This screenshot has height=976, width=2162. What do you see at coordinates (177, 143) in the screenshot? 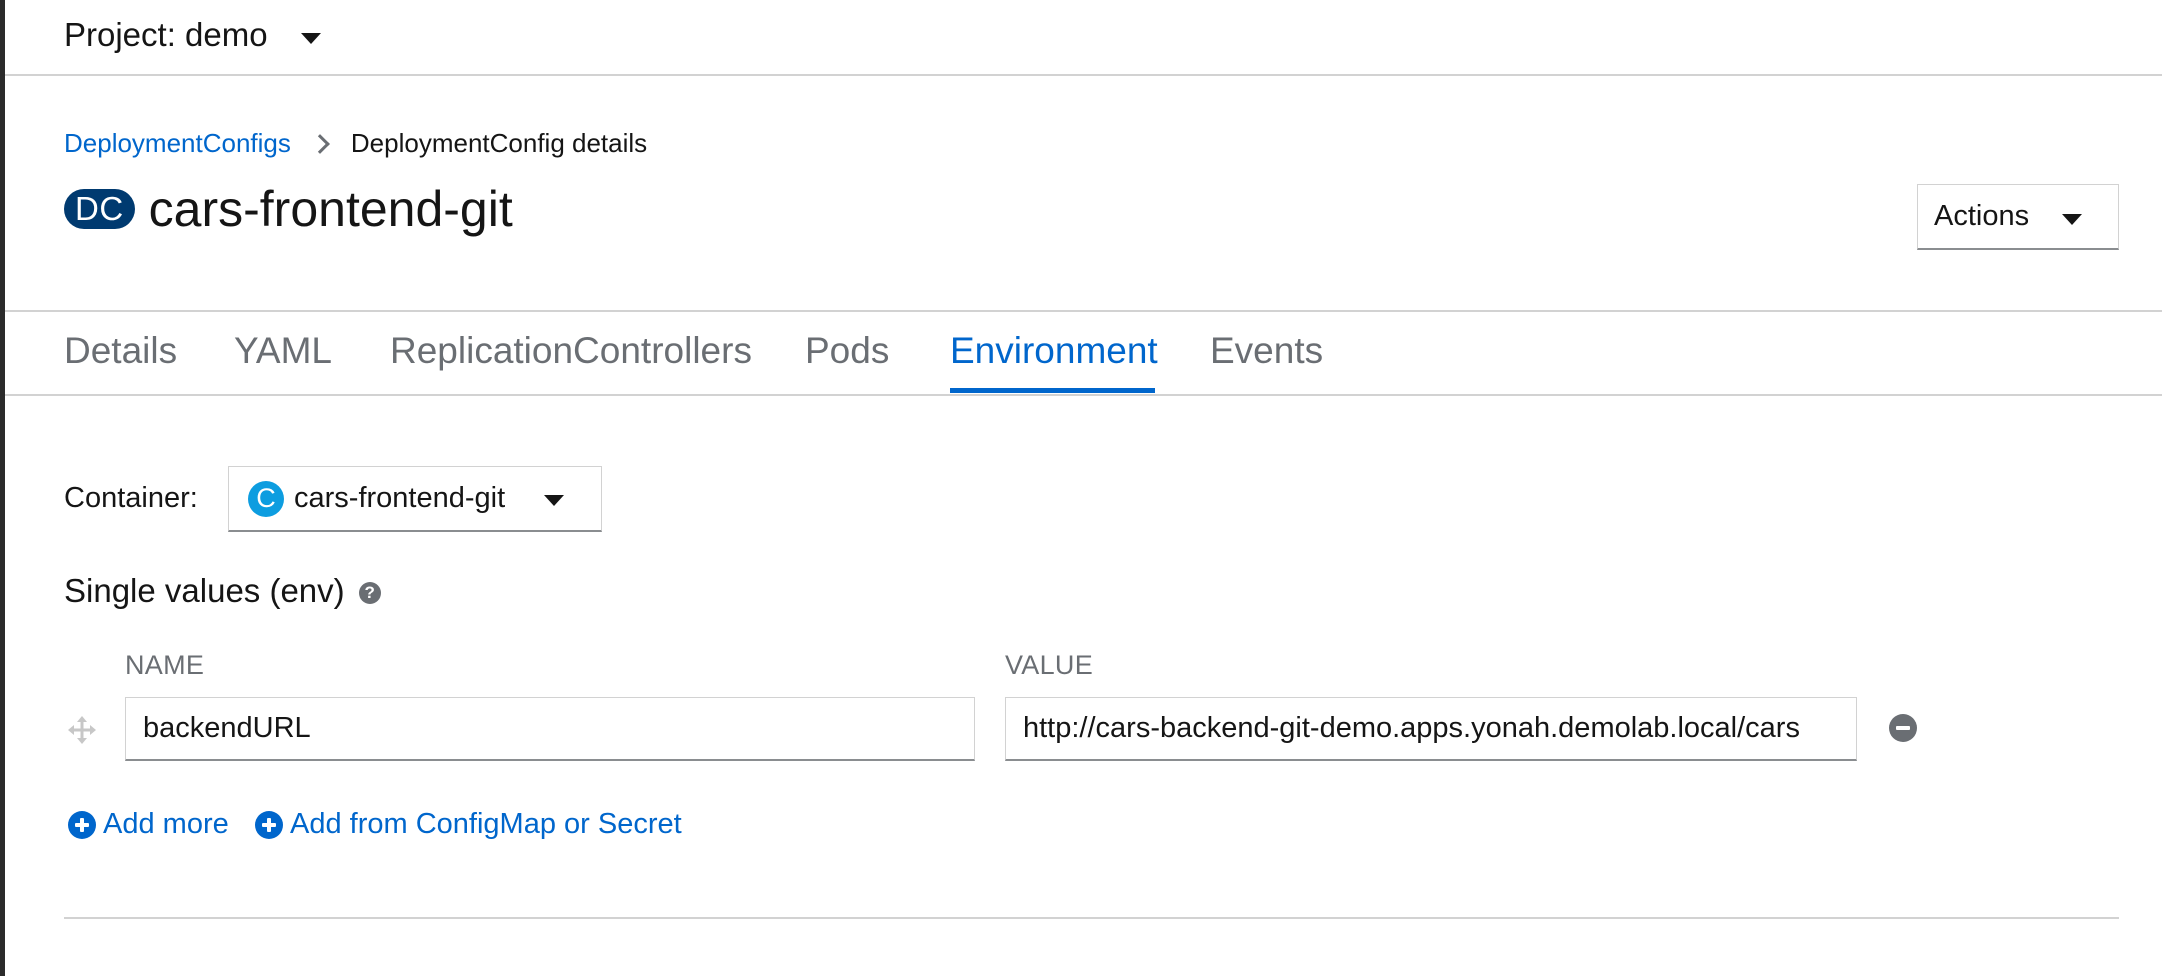
I see `breadcrumb-link-deploymentconfigs: DeploymentConfigs` at bounding box center [177, 143].